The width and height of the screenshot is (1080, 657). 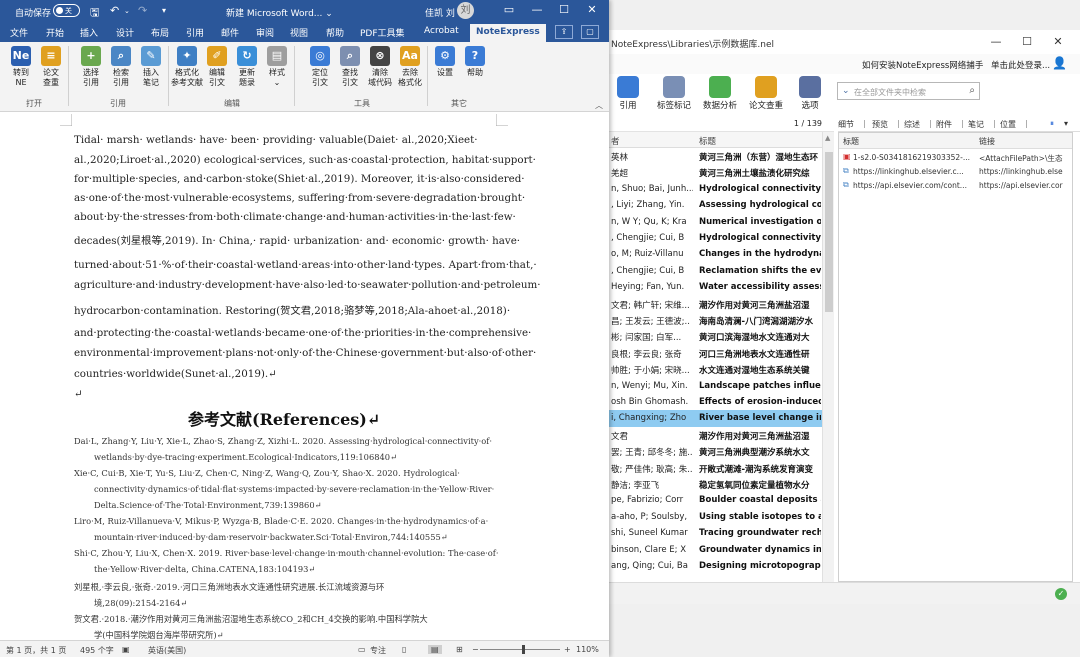 What do you see at coordinates (441, 31) in the screenshot?
I see `tab-11: Acrobat` at bounding box center [441, 31].